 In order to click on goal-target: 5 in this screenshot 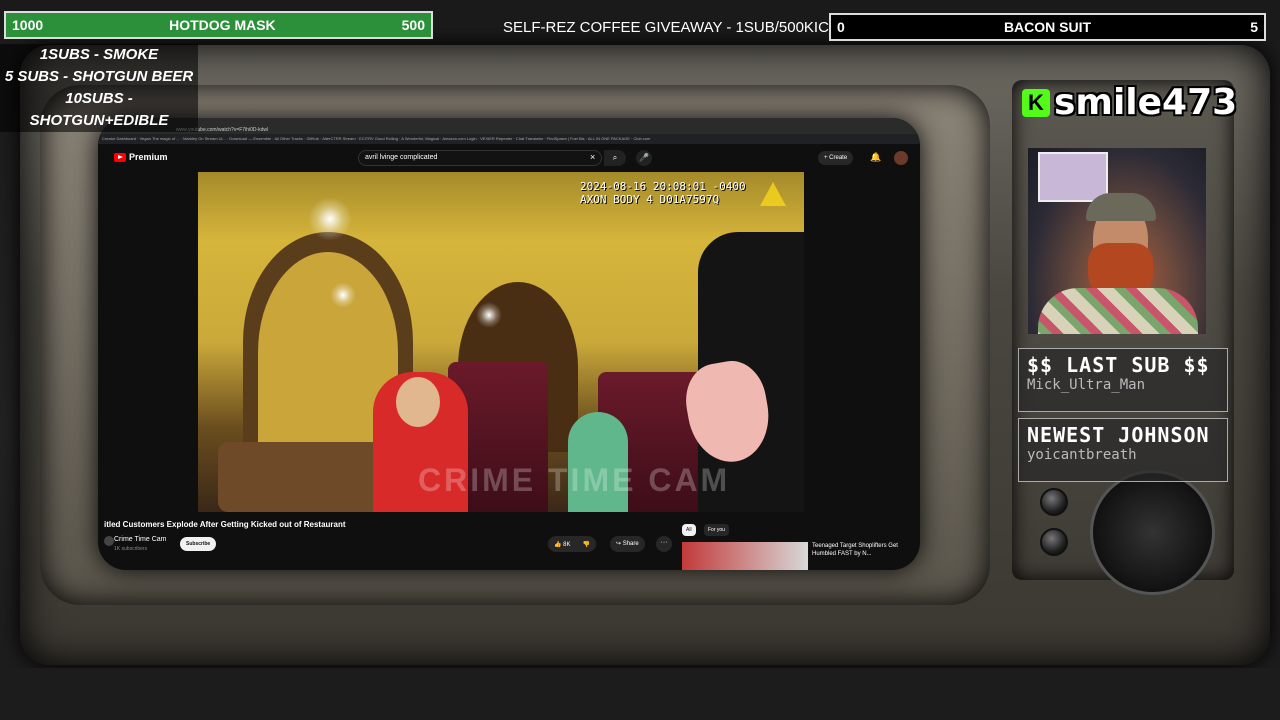, I will do `click(1254, 27)`.